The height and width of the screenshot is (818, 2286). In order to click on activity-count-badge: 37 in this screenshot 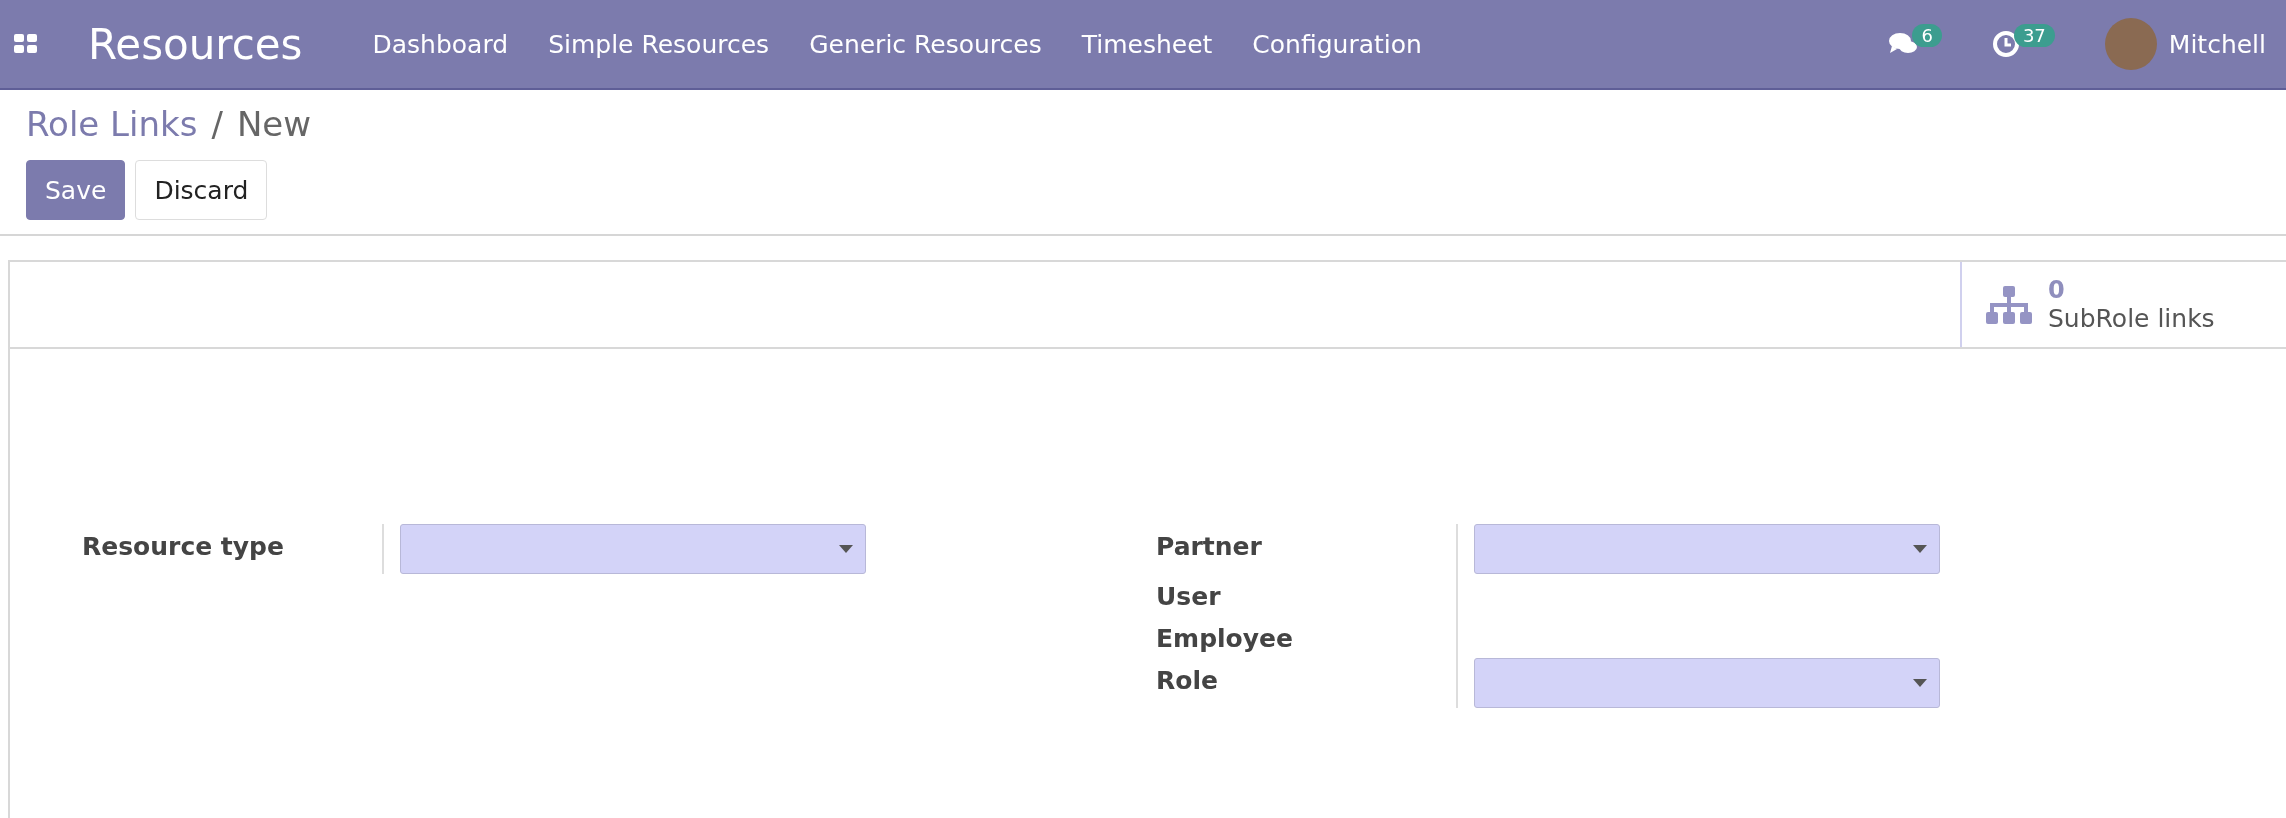, I will do `click(2034, 35)`.